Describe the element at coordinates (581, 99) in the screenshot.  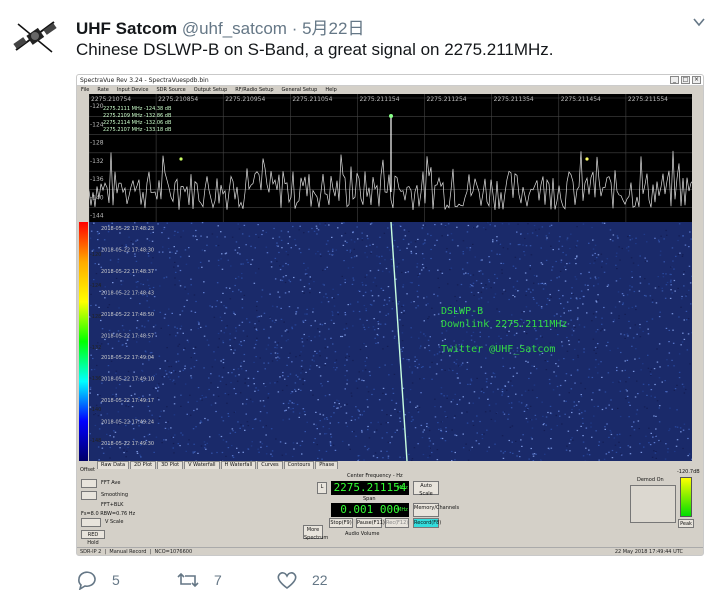
I see `freq-axis-label: 2275.211454` at that location.